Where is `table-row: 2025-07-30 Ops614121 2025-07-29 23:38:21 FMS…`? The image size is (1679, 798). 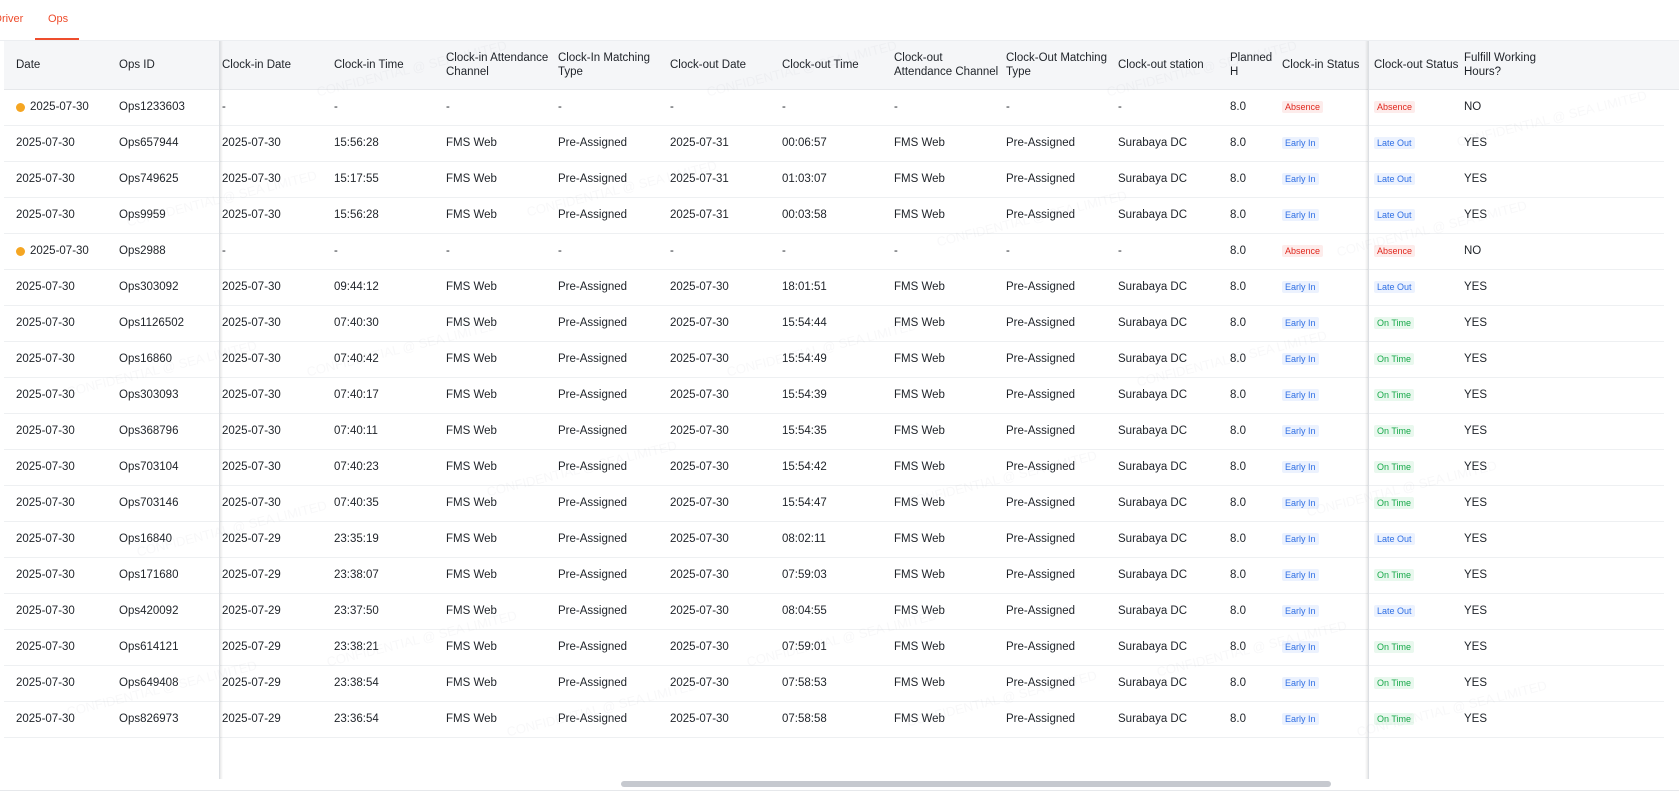 table-row: 2025-07-30 Ops614121 2025-07-29 23:38:21 FMS… is located at coordinates (834, 647).